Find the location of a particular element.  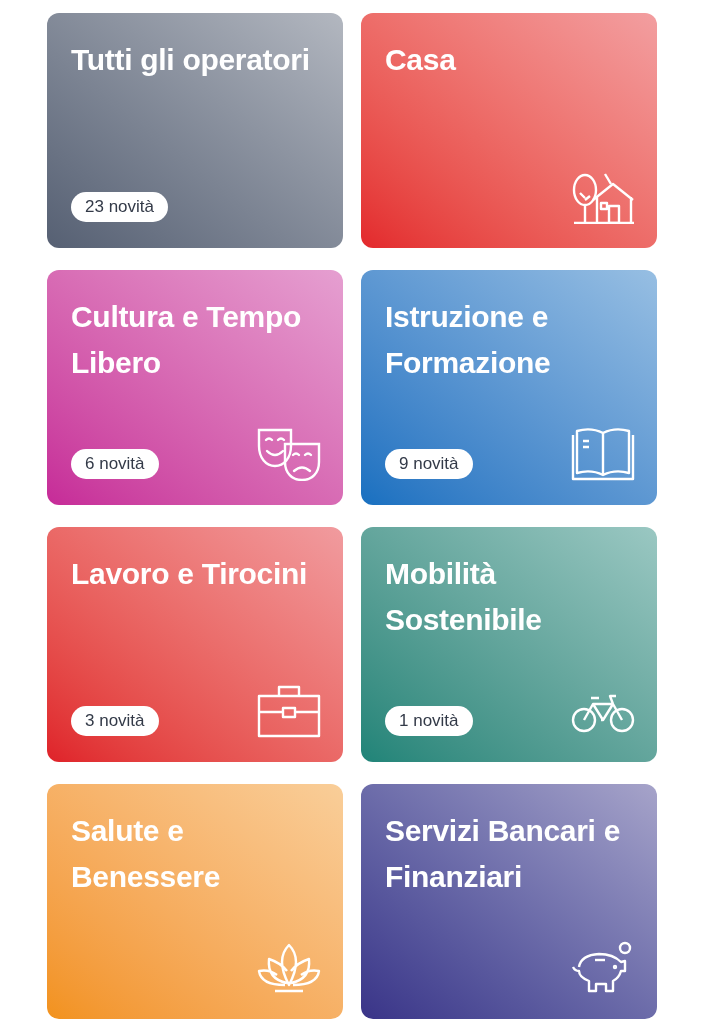

category-card: Servizi Bancari e Finanziari is located at coordinates (509, 901).